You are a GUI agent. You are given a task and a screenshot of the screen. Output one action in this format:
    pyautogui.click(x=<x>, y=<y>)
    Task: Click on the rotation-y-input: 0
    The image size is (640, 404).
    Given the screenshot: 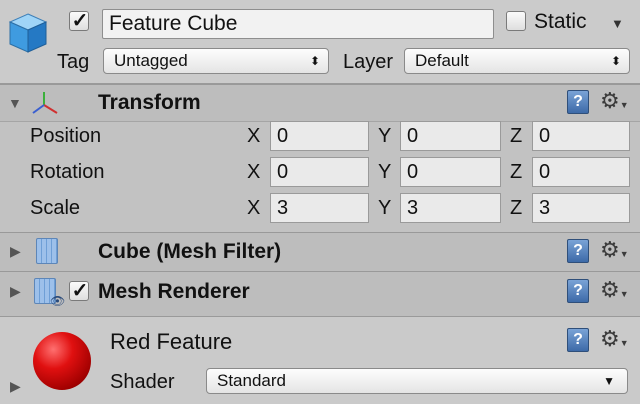 What is the action you would take?
    pyautogui.click(x=450, y=172)
    